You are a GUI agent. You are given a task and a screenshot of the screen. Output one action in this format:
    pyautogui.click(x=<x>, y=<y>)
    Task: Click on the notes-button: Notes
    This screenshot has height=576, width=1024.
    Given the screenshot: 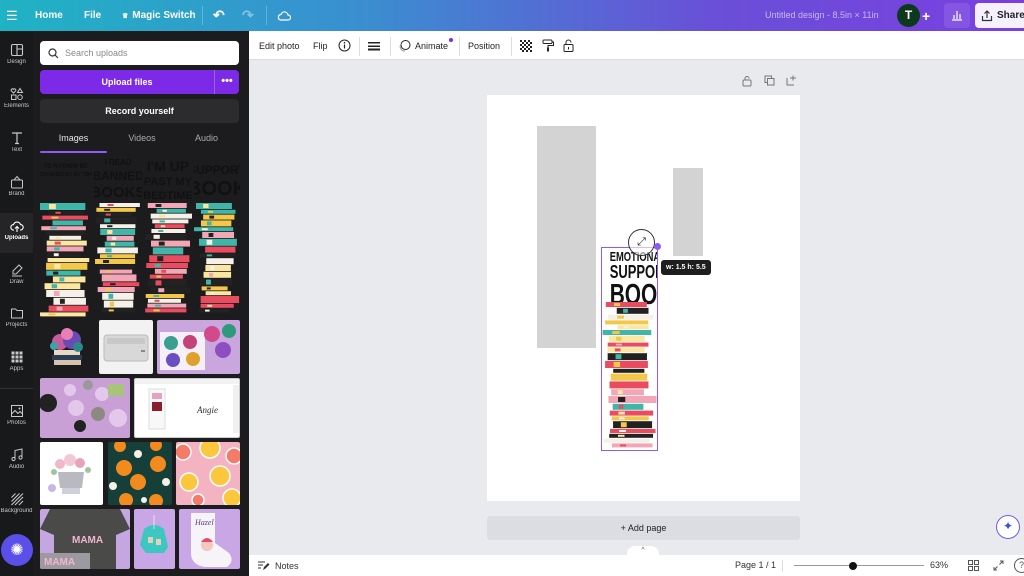 What is the action you would take?
    pyautogui.click(x=278, y=565)
    